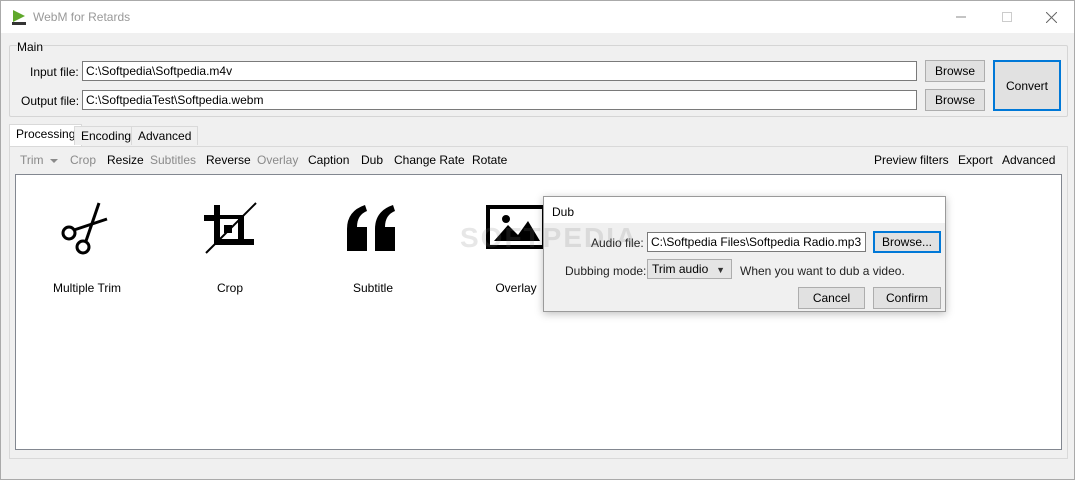 The width and height of the screenshot is (1075, 480). Describe the element at coordinates (975, 160) in the screenshot. I see `export-button: Export` at that location.